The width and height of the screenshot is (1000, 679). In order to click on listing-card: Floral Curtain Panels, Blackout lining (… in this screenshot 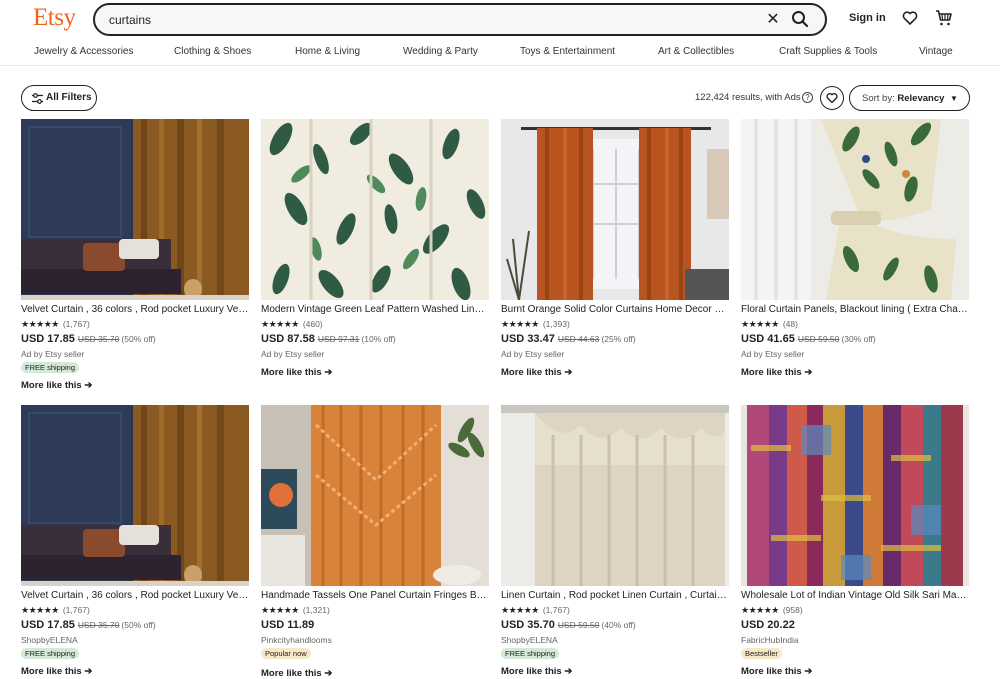, I will do `click(855, 248)`.